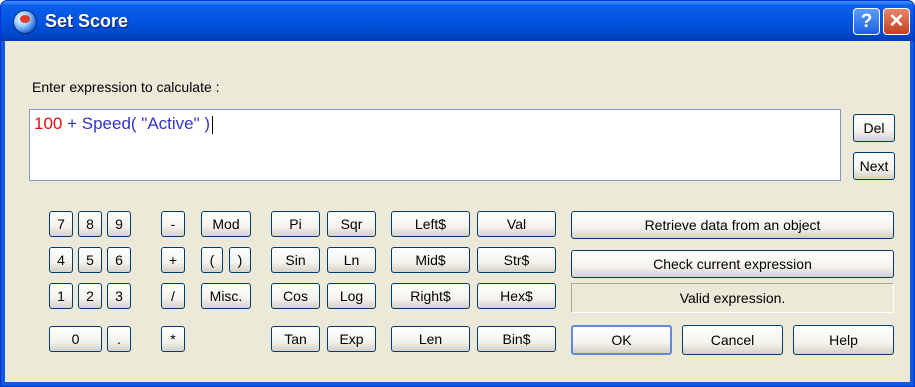 This screenshot has width=915, height=387. What do you see at coordinates (61, 296) in the screenshot?
I see `key-1-button: 1` at bounding box center [61, 296].